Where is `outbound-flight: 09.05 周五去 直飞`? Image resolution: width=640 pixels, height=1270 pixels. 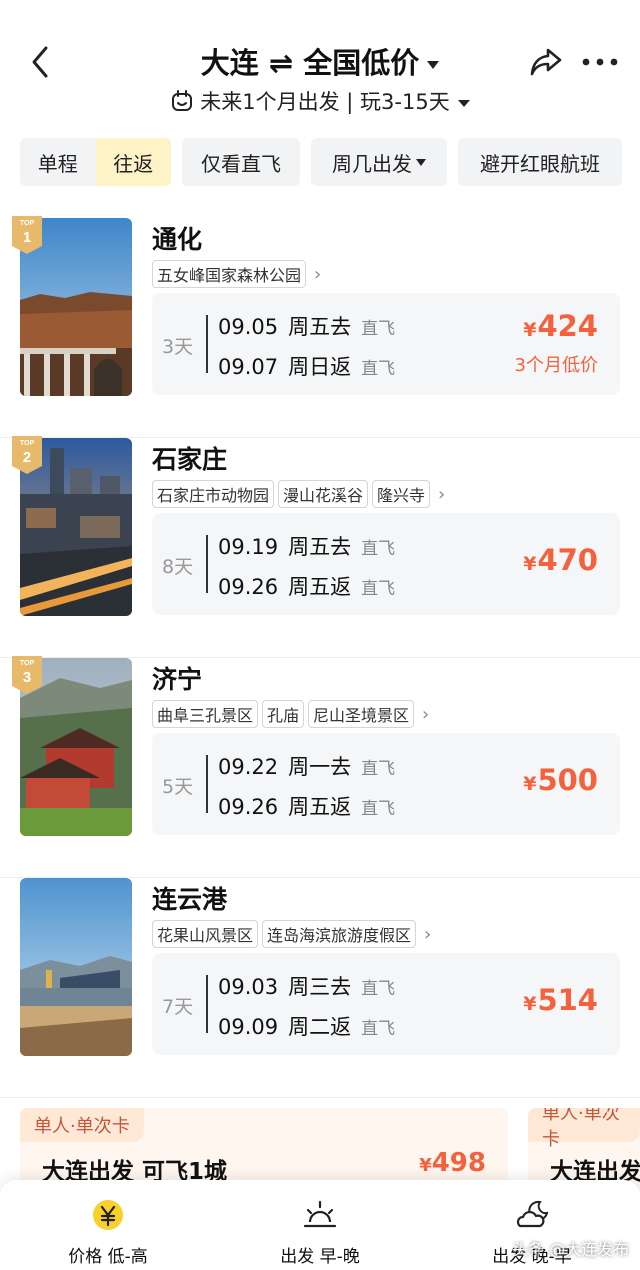
outbound-flight: 09.05 周五去 直飞 is located at coordinates (306, 326).